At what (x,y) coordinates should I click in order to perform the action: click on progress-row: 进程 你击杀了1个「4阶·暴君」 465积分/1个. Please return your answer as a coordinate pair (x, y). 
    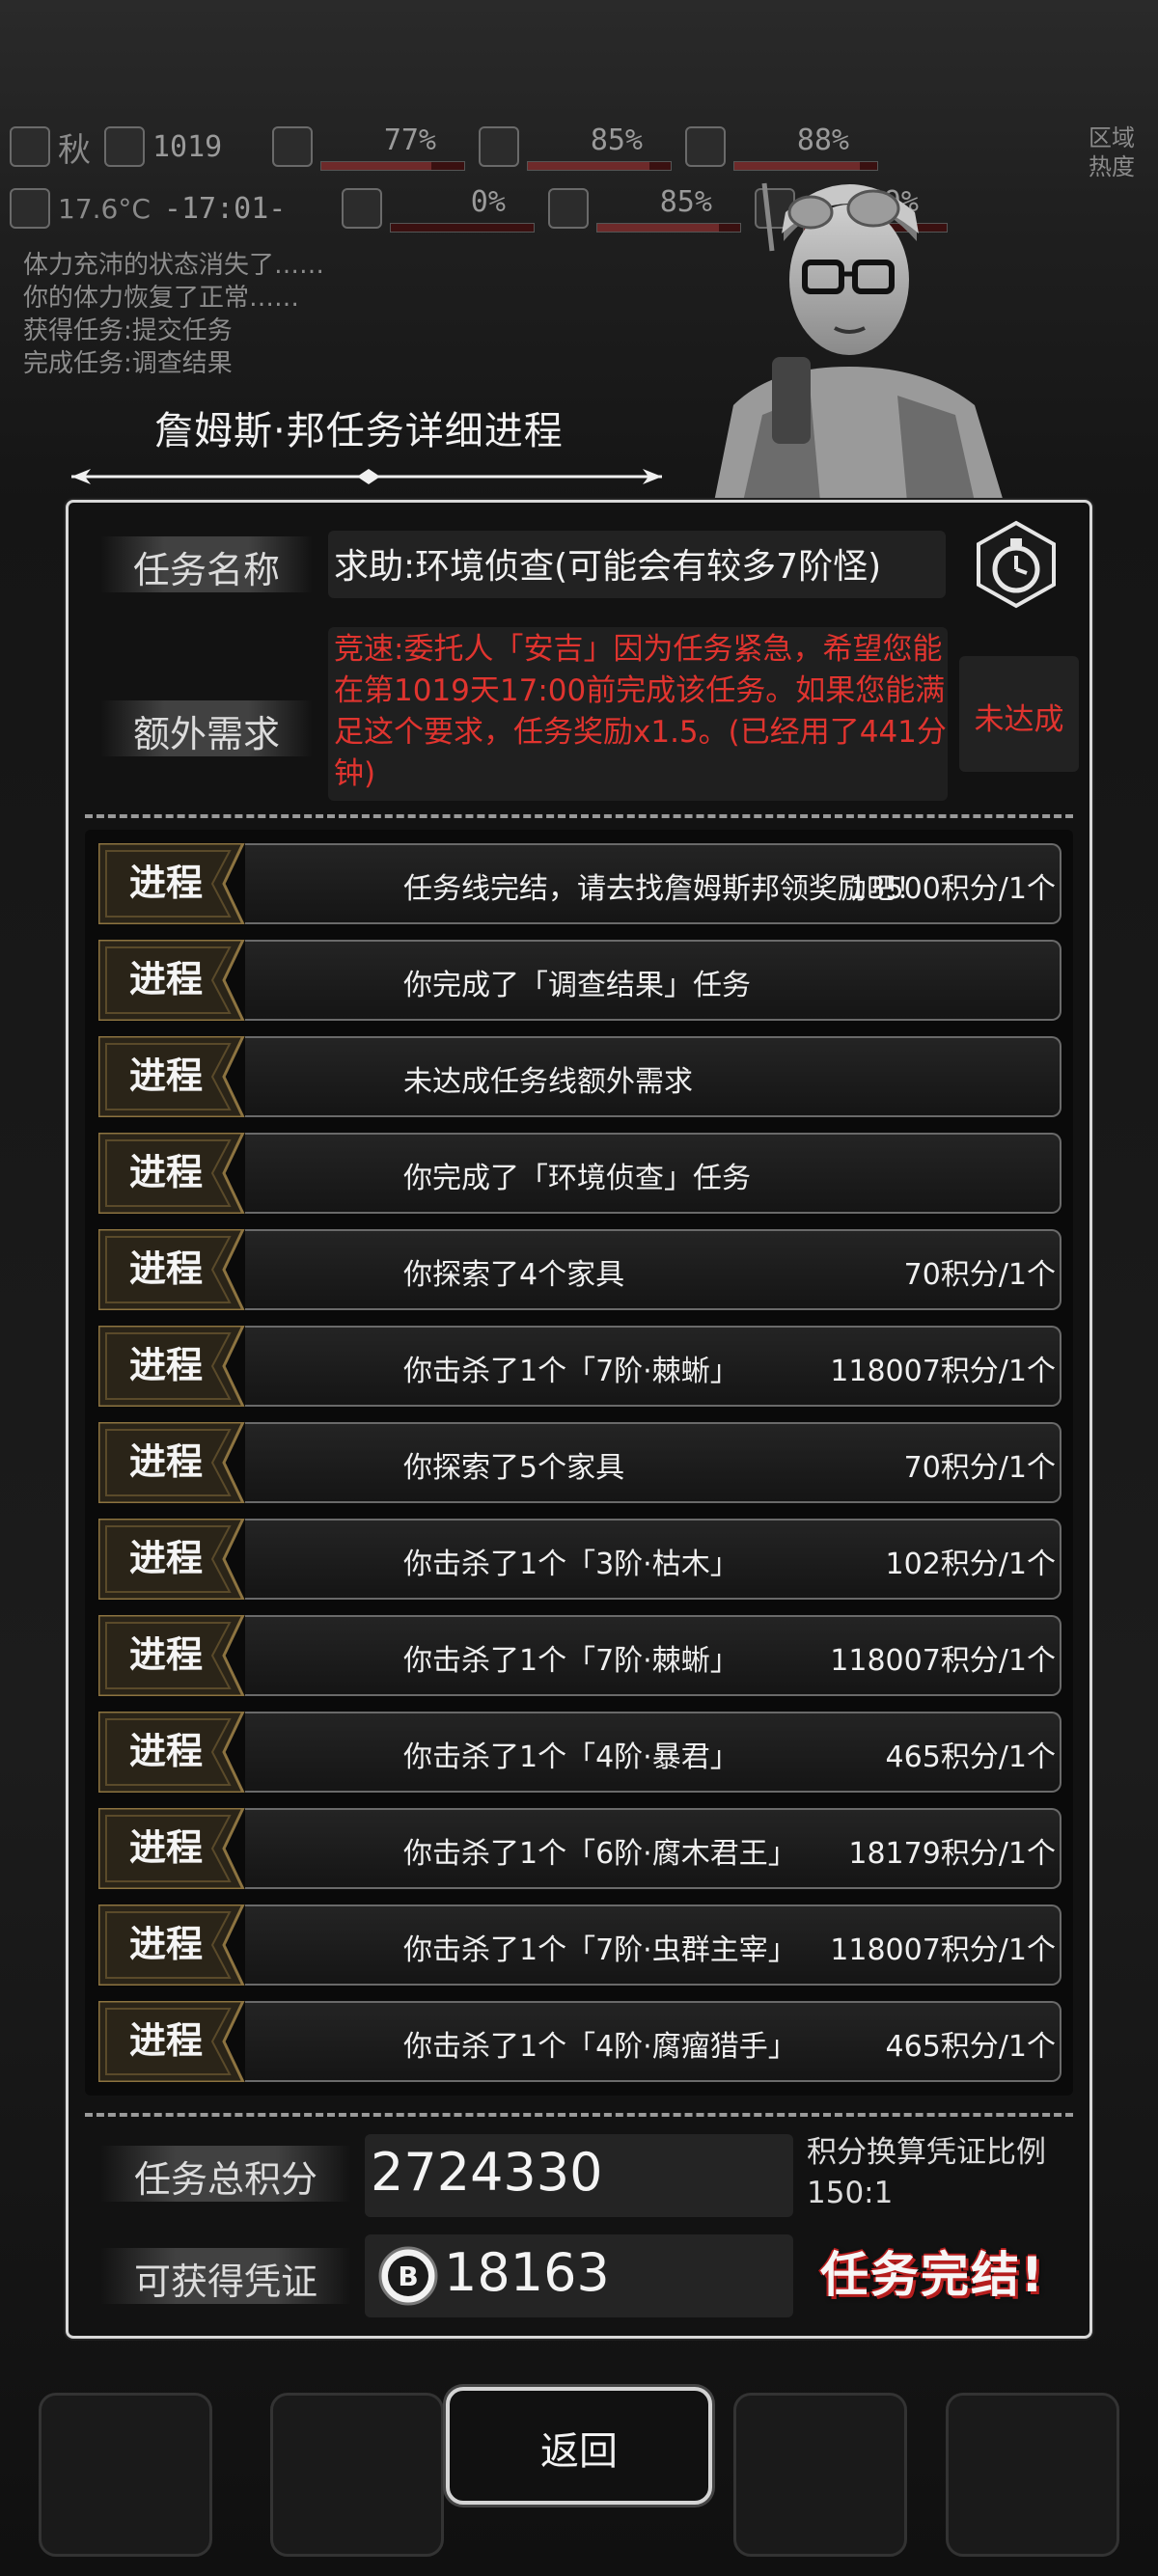
    Looking at the image, I should click on (580, 1751).